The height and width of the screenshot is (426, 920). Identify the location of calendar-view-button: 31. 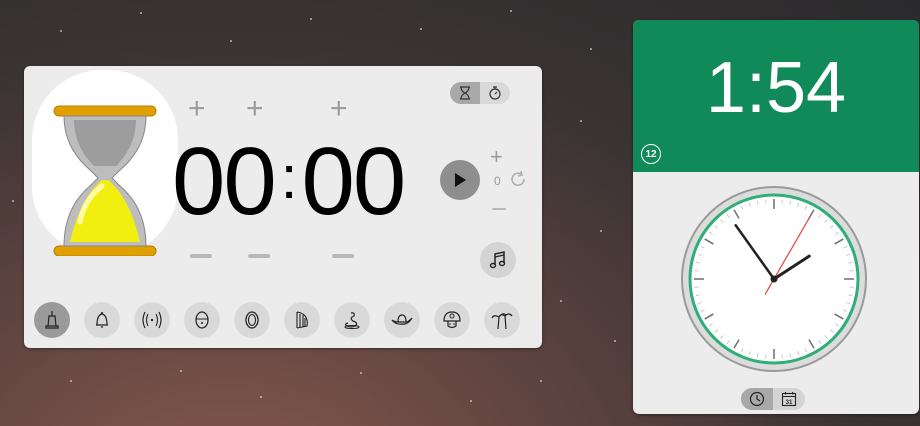
(789, 399).